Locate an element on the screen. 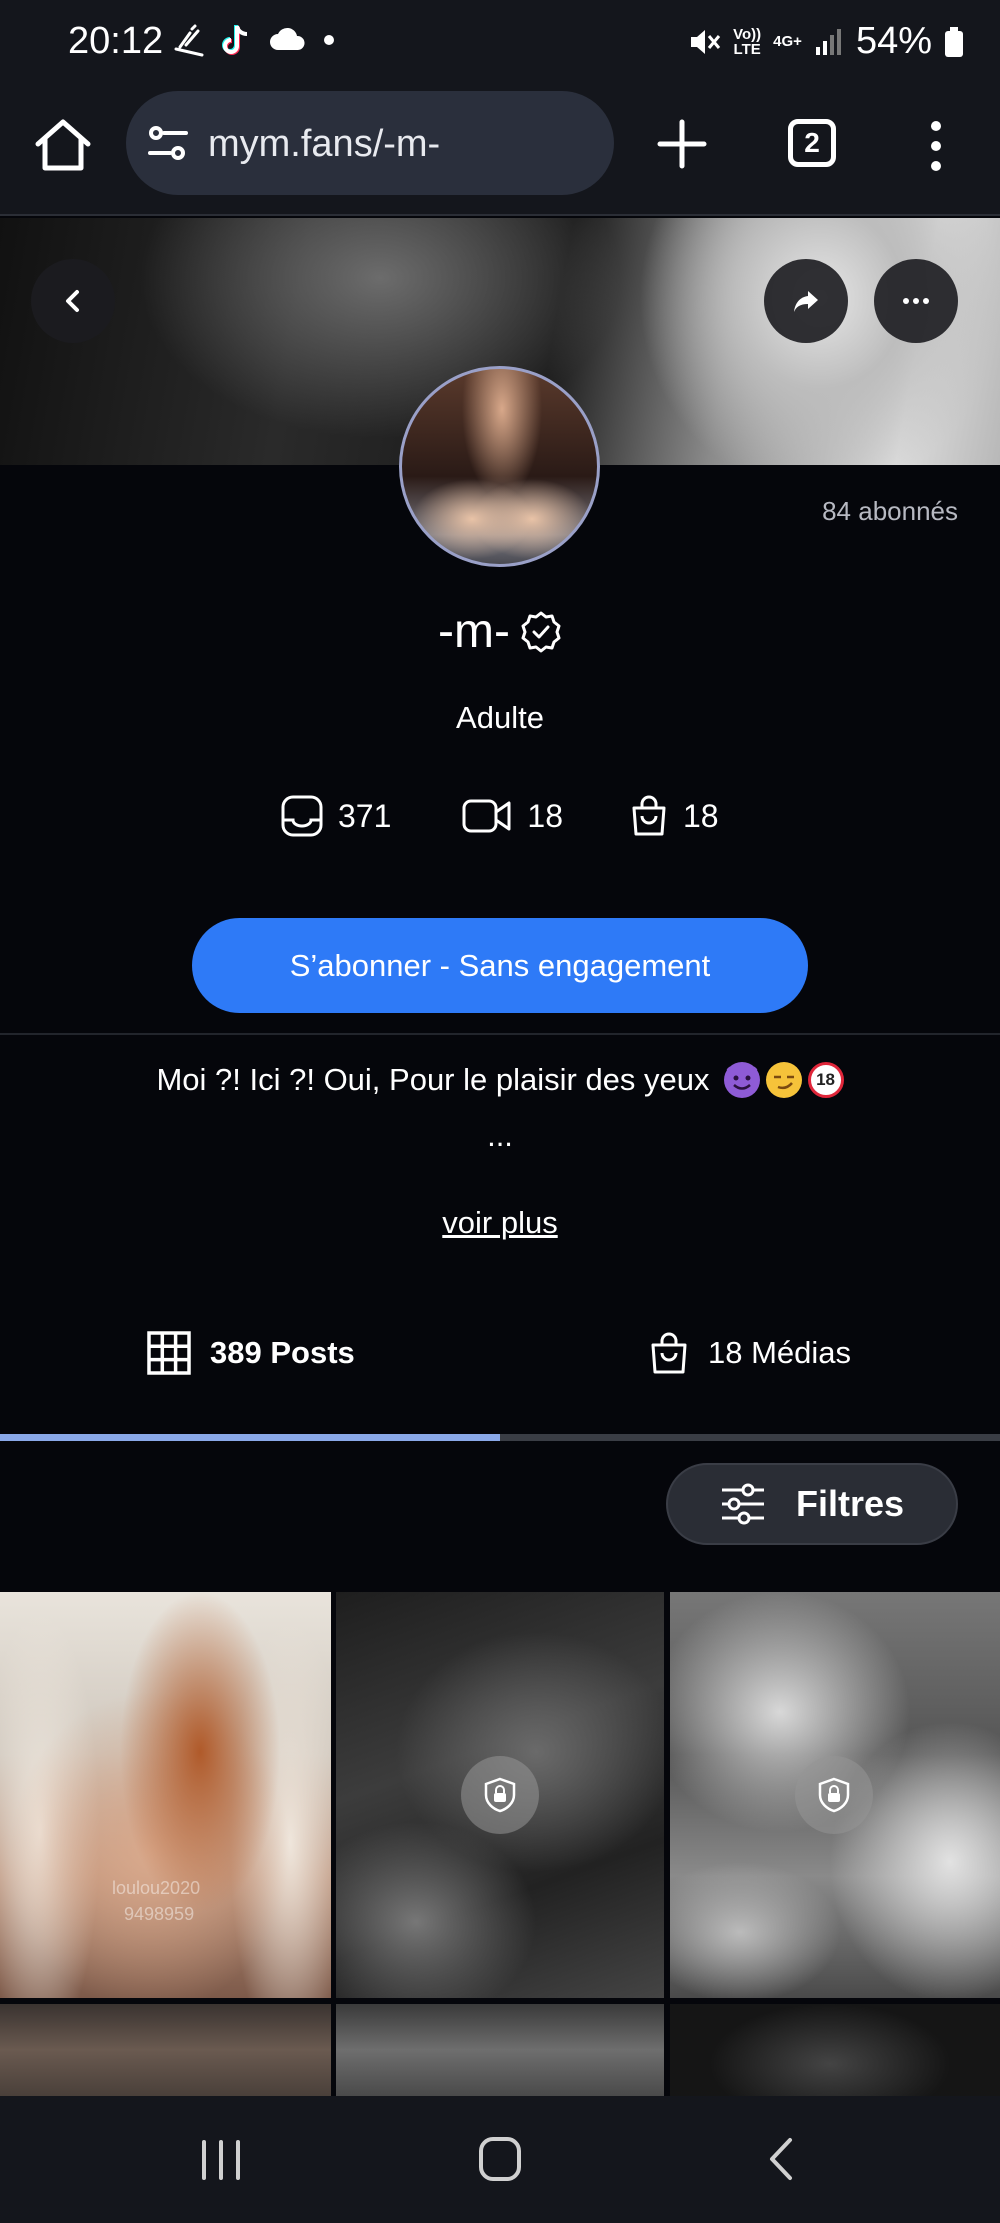  site-settings-icon is located at coordinates (168, 143).